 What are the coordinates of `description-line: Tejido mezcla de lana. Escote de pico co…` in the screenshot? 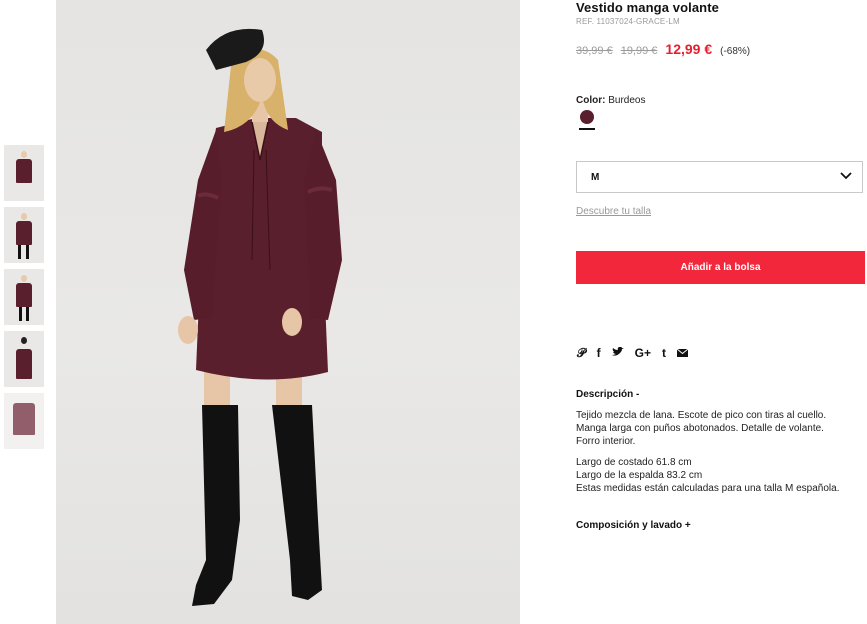 It's located at (701, 415).